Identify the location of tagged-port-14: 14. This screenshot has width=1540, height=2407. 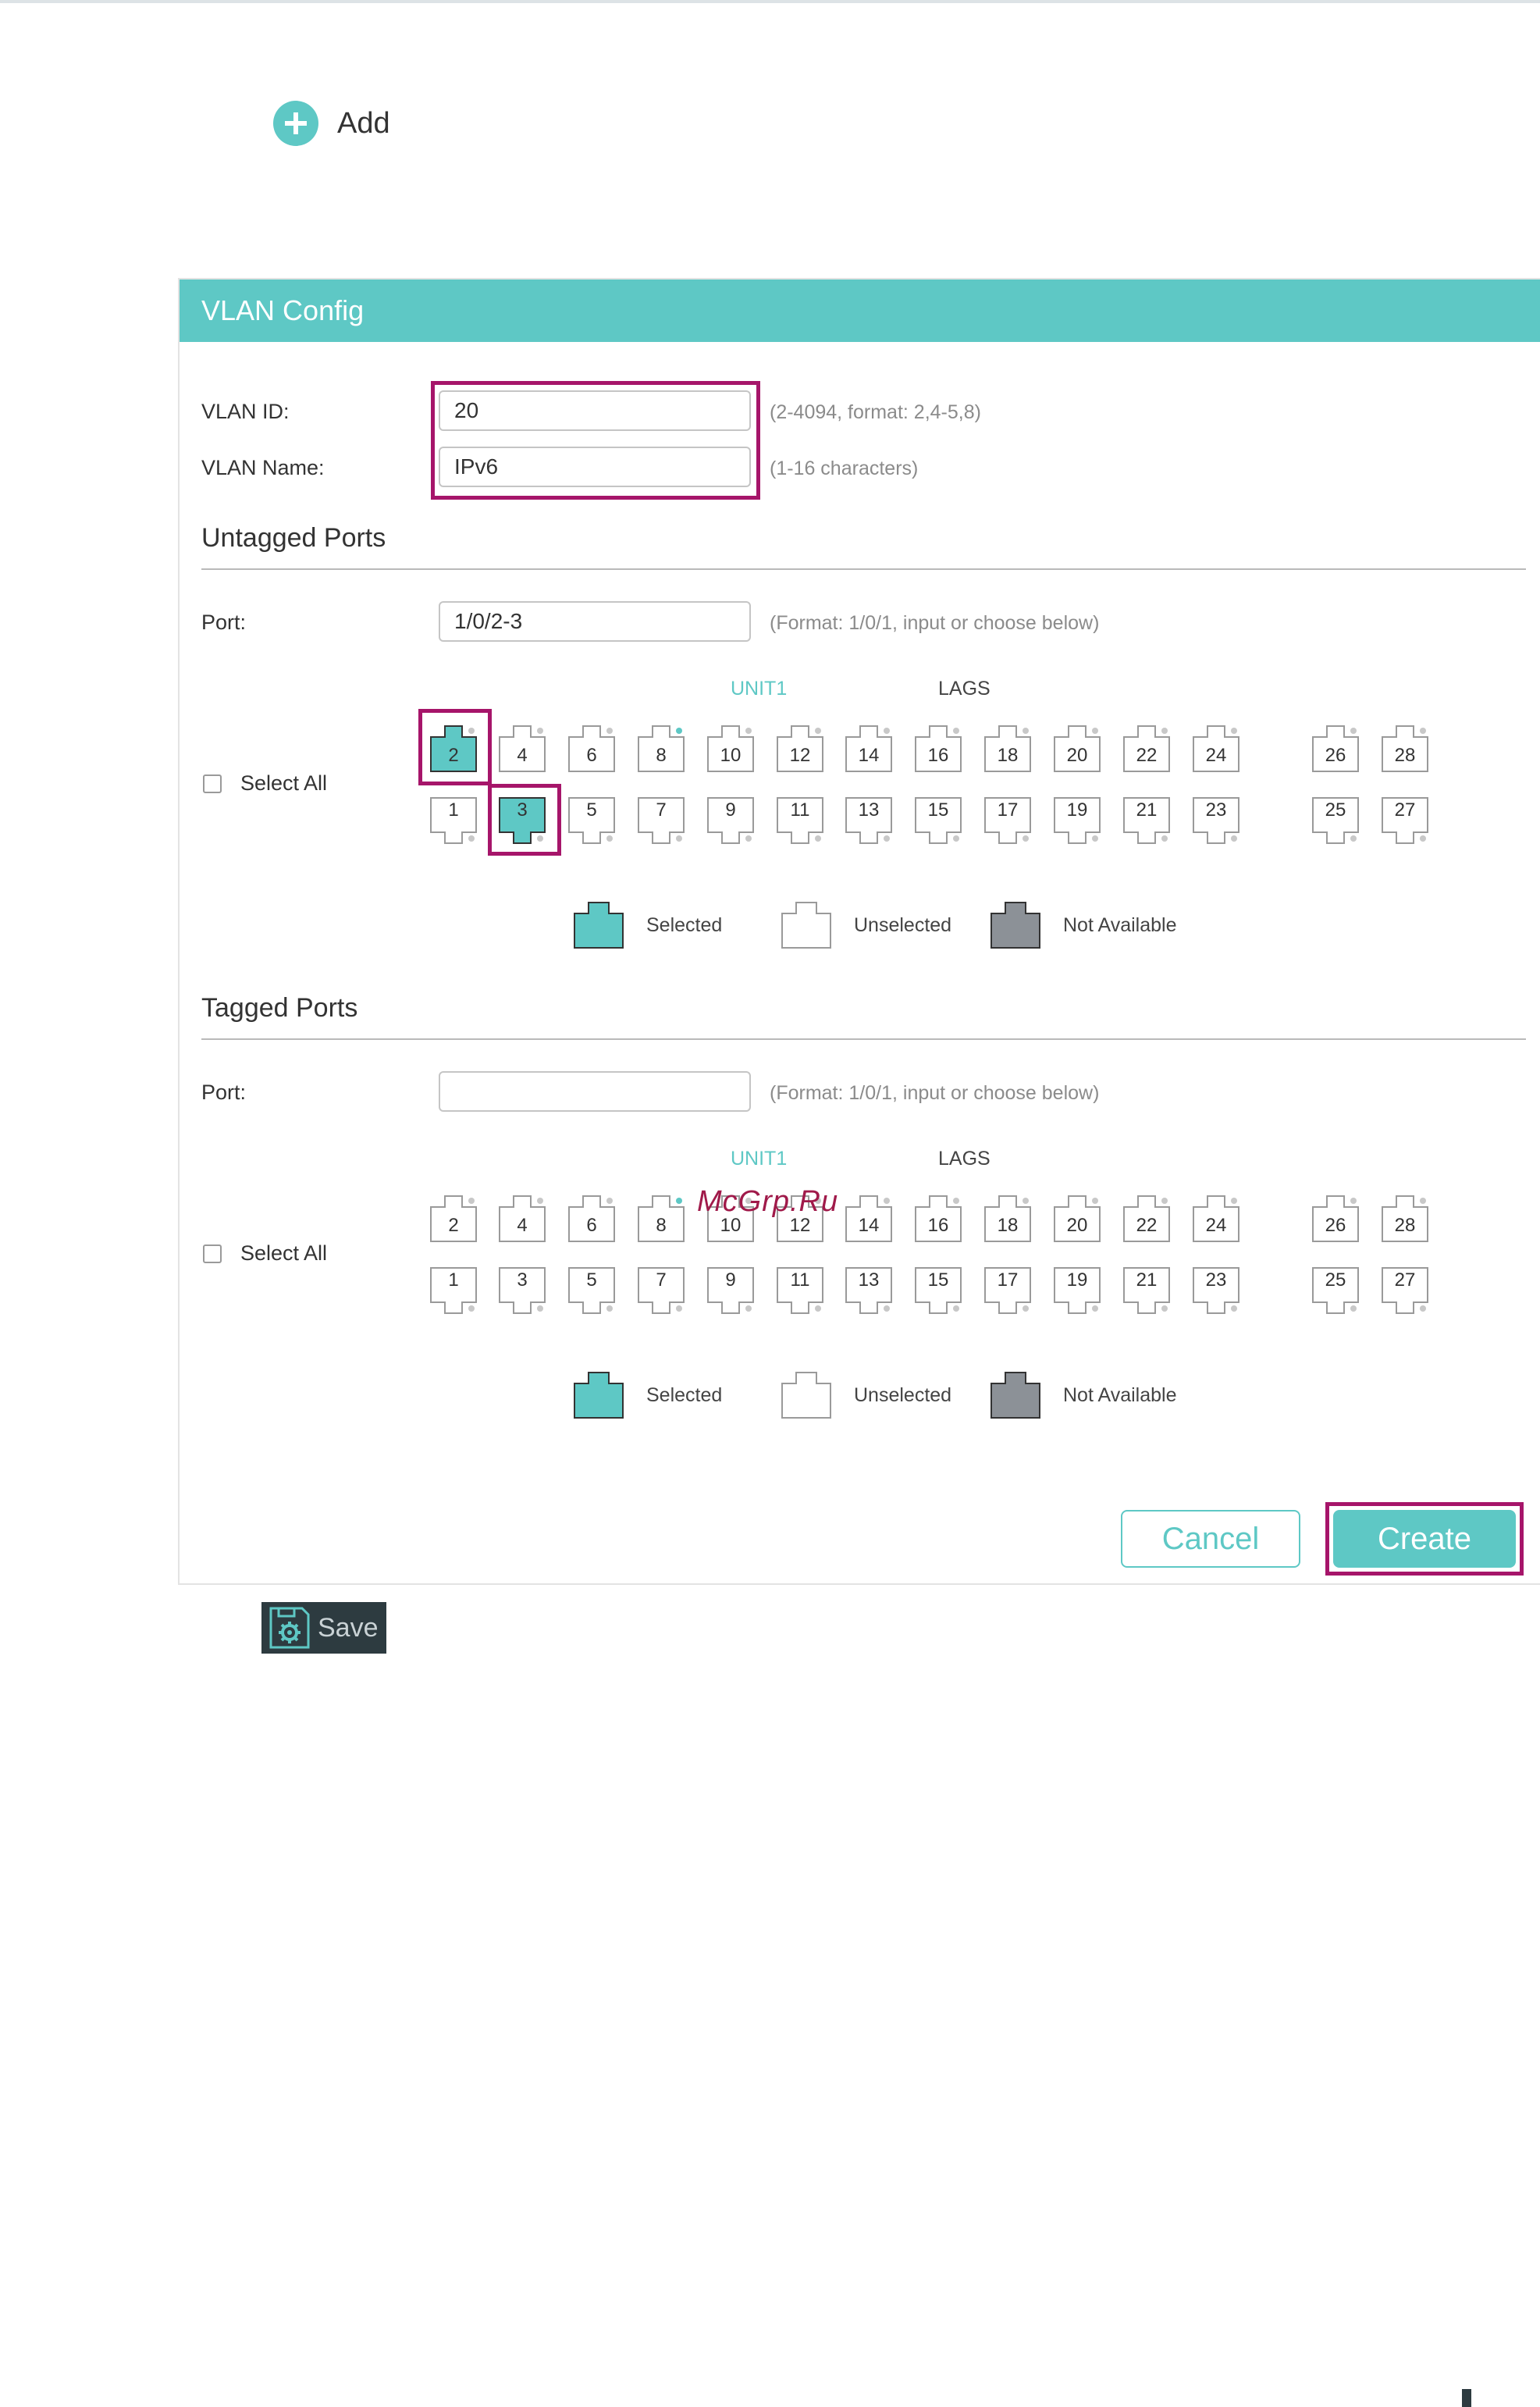
(869, 1219).